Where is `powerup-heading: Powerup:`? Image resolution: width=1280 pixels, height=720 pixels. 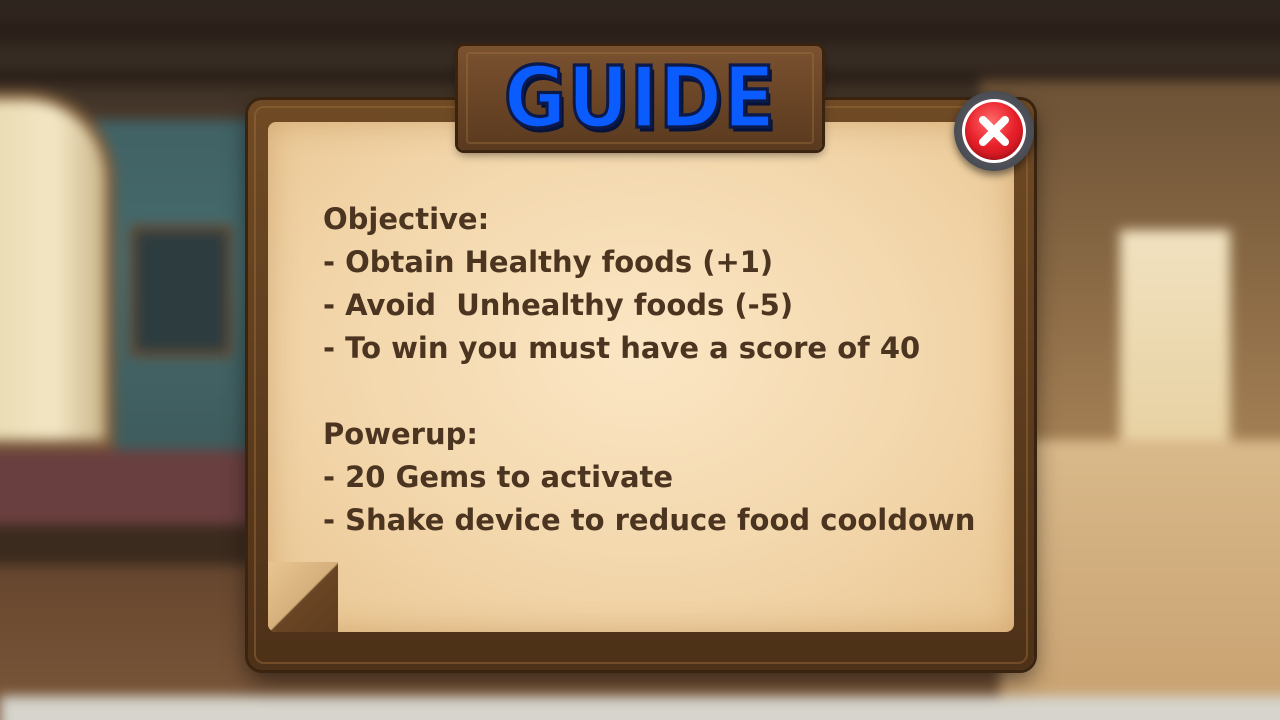 powerup-heading: Powerup: is located at coordinates (400, 434).